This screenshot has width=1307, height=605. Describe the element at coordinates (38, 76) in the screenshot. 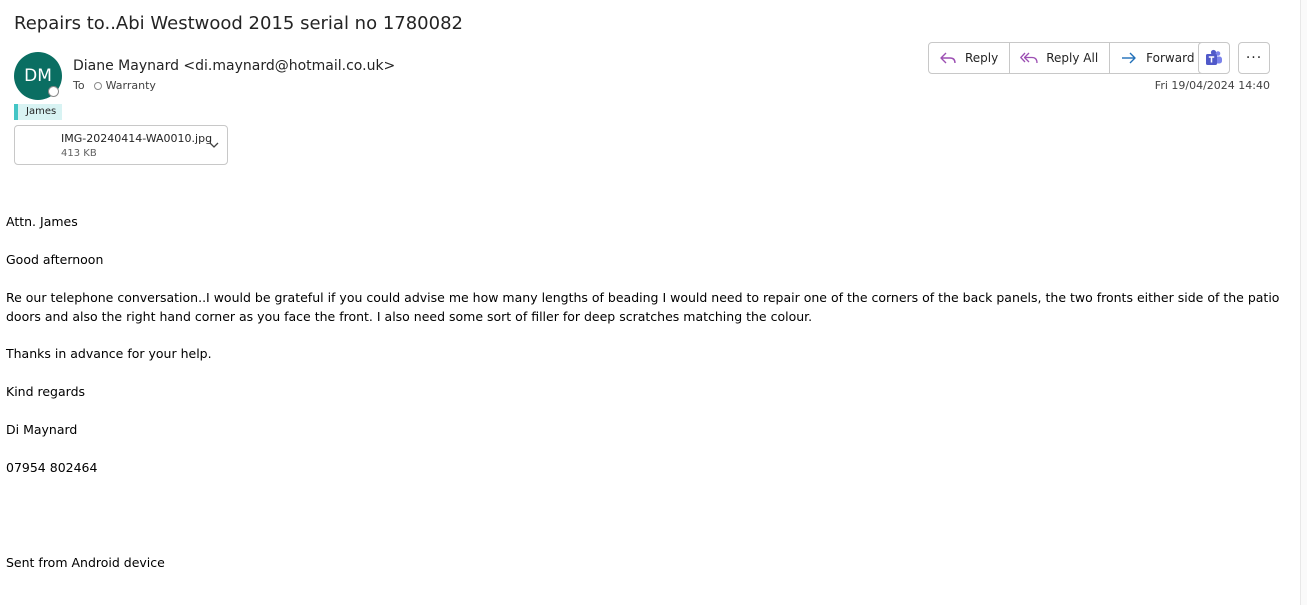

I see `avatar-initials: DM` at that location.